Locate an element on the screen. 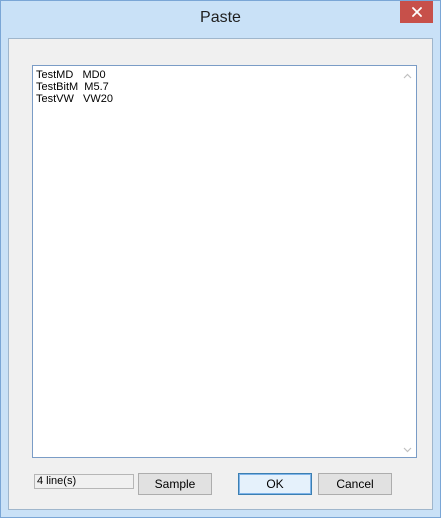  close-icon is located at coordinates (416, 12).